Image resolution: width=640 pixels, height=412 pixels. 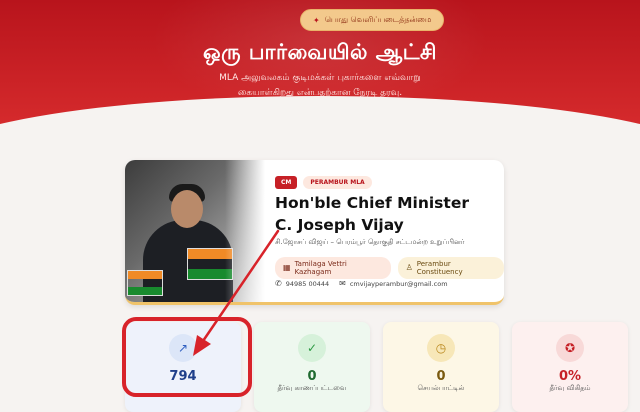 What do you see at coordinates (278, 283) in the screenshot?
I see `phone-icon: ✆` at bounding box center [278, 283].